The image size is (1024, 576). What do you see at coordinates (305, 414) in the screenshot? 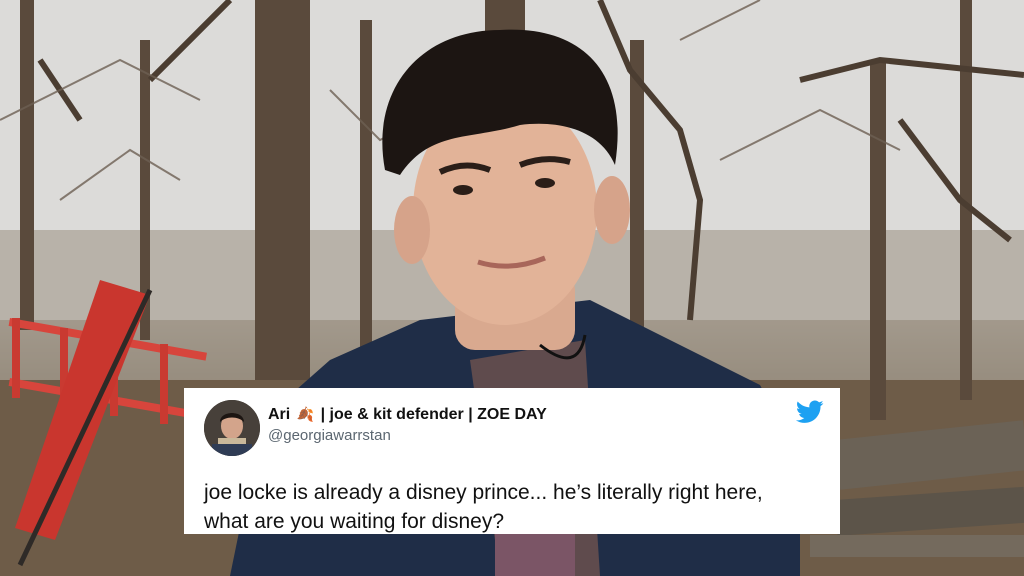
I see `leaf-emoji-icon: 🍂` at bounding box center [305, 414].